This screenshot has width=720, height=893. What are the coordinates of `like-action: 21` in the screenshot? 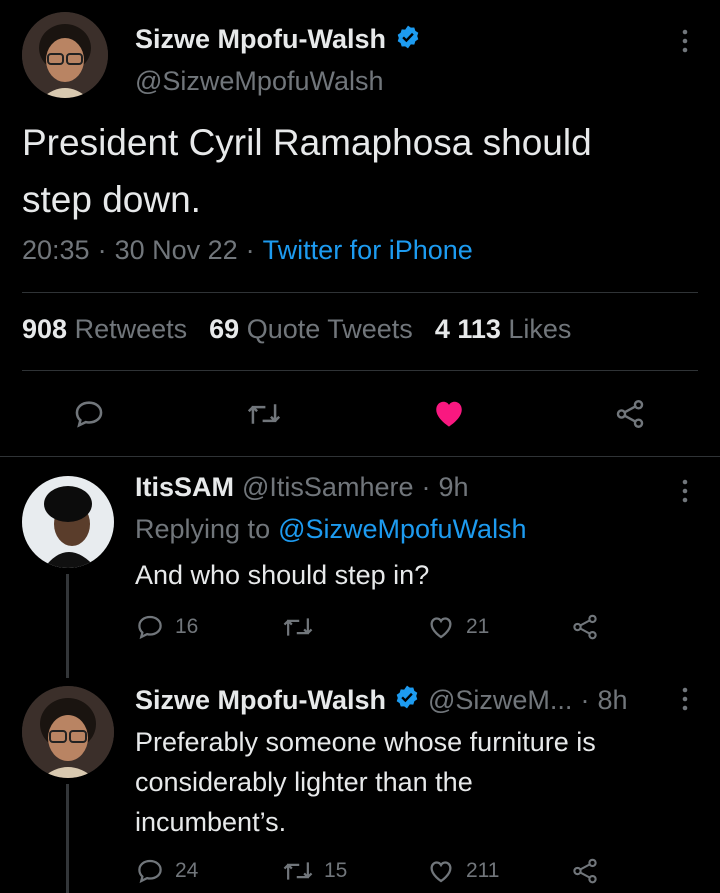 It's located at (457, 627).